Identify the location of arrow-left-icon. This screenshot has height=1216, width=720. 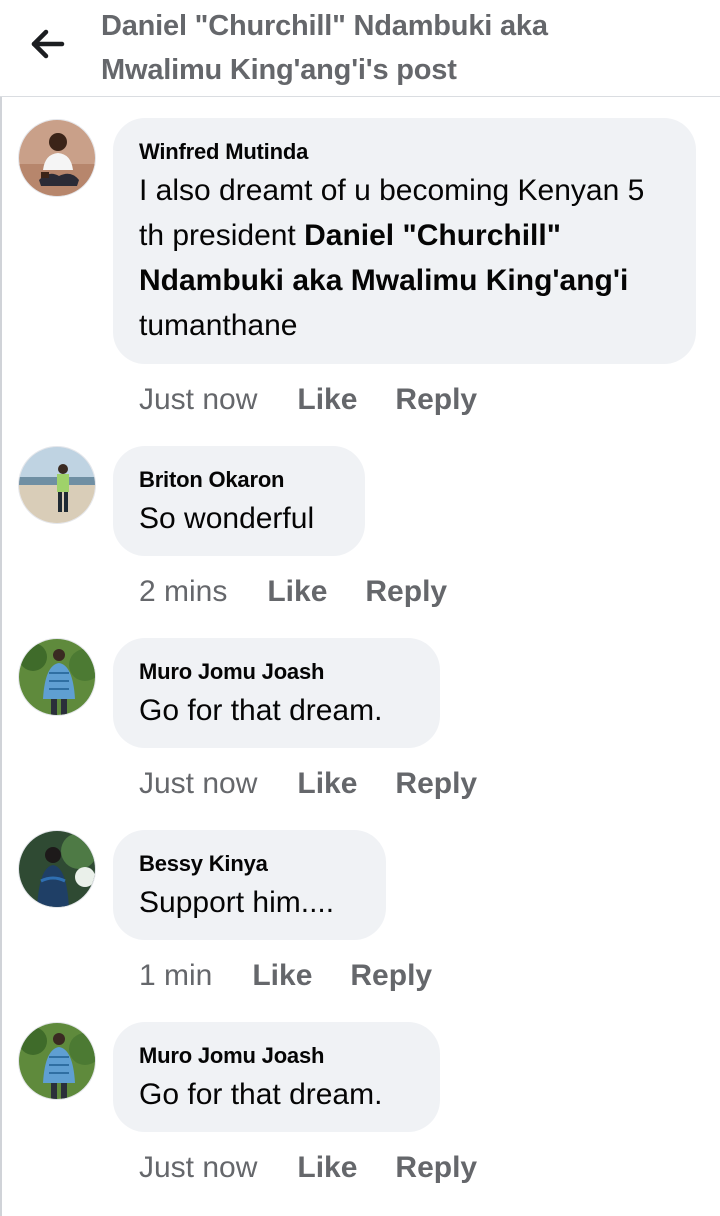
(48, 44).